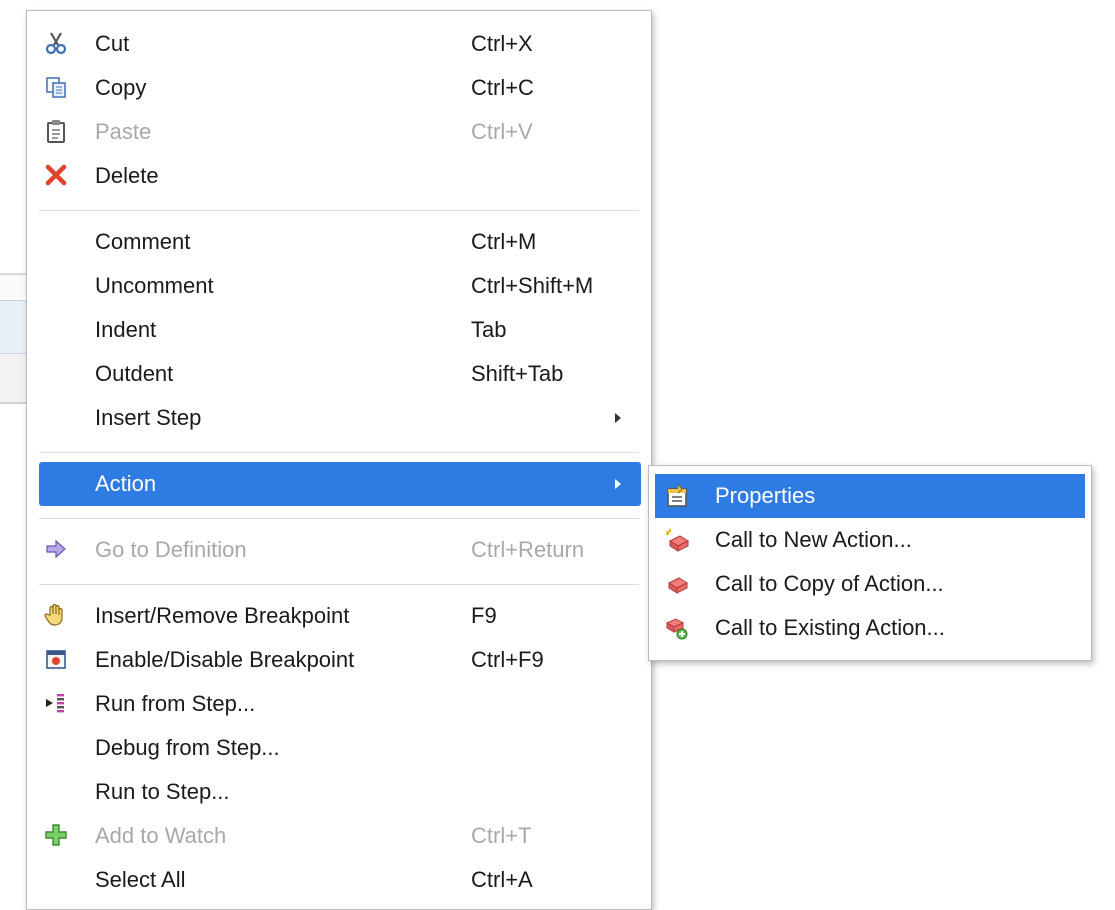  I want to click on menu-item-delete: Delete, so click(339, 176).